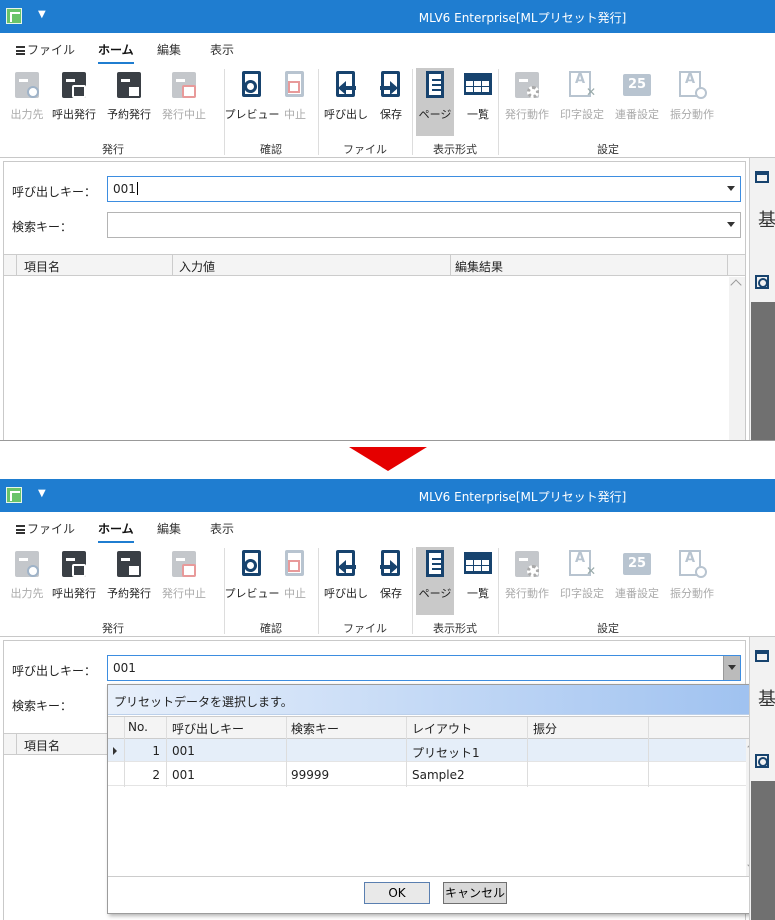 This screenshot has height=920, width=775. Describe the element at coordinates (637, 85) in the screenshot. I see `counter-icon: 25` at that location.